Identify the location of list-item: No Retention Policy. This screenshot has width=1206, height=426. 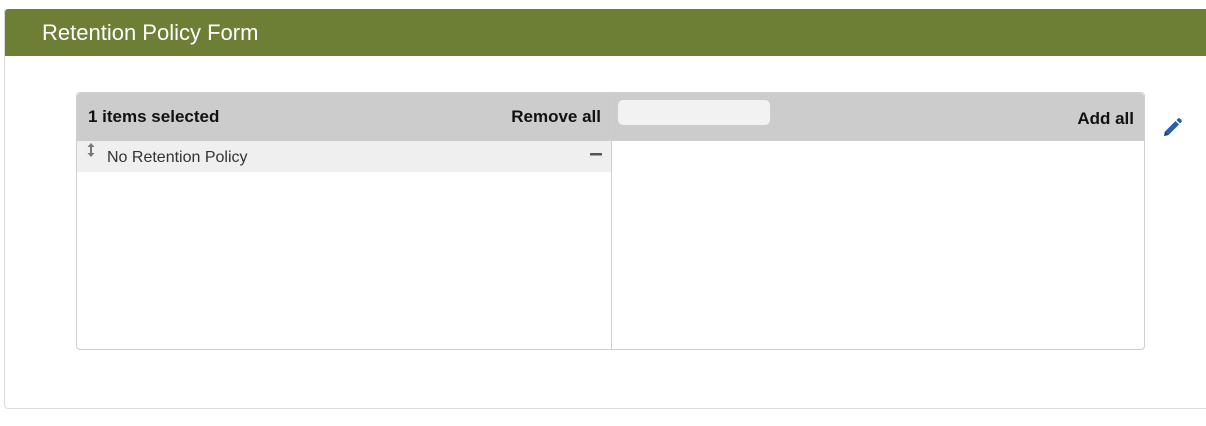
(344, 156).